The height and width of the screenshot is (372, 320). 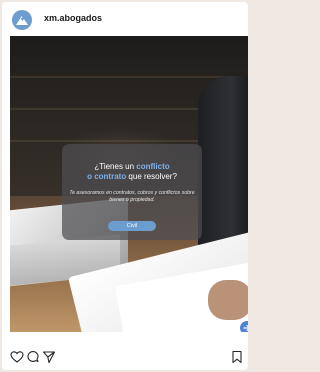 What do you see at coordinates (151, 176) in the screenshot?
I see `headline-post: que resolver?` at bounding box center [151, 176].